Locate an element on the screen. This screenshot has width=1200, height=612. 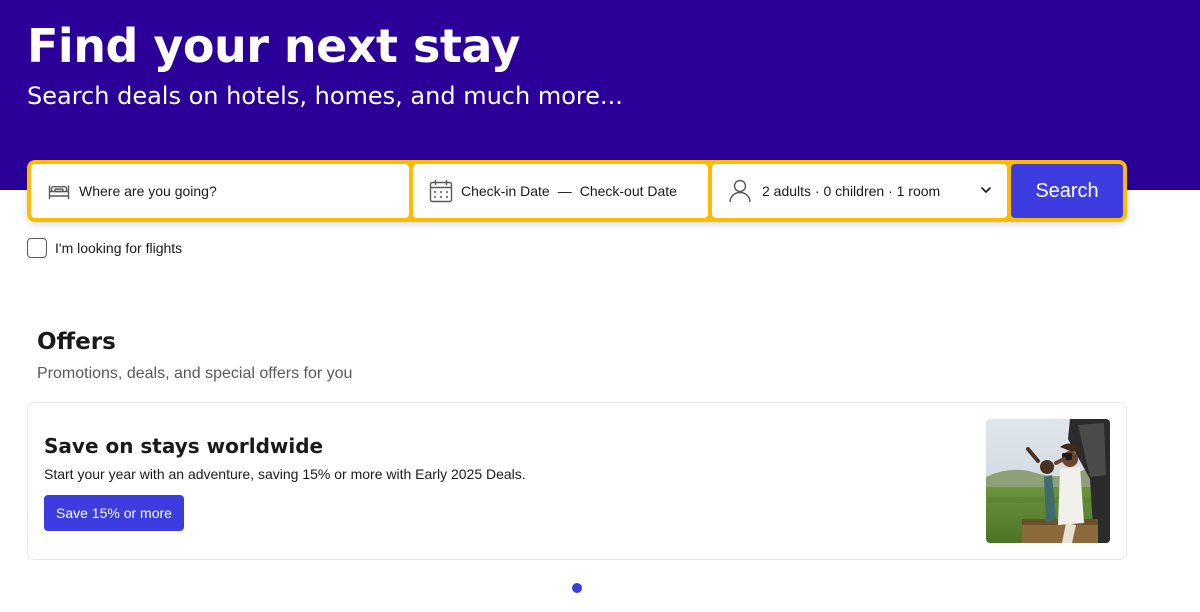
offer-card-image is located at coordinates (1048, 481).